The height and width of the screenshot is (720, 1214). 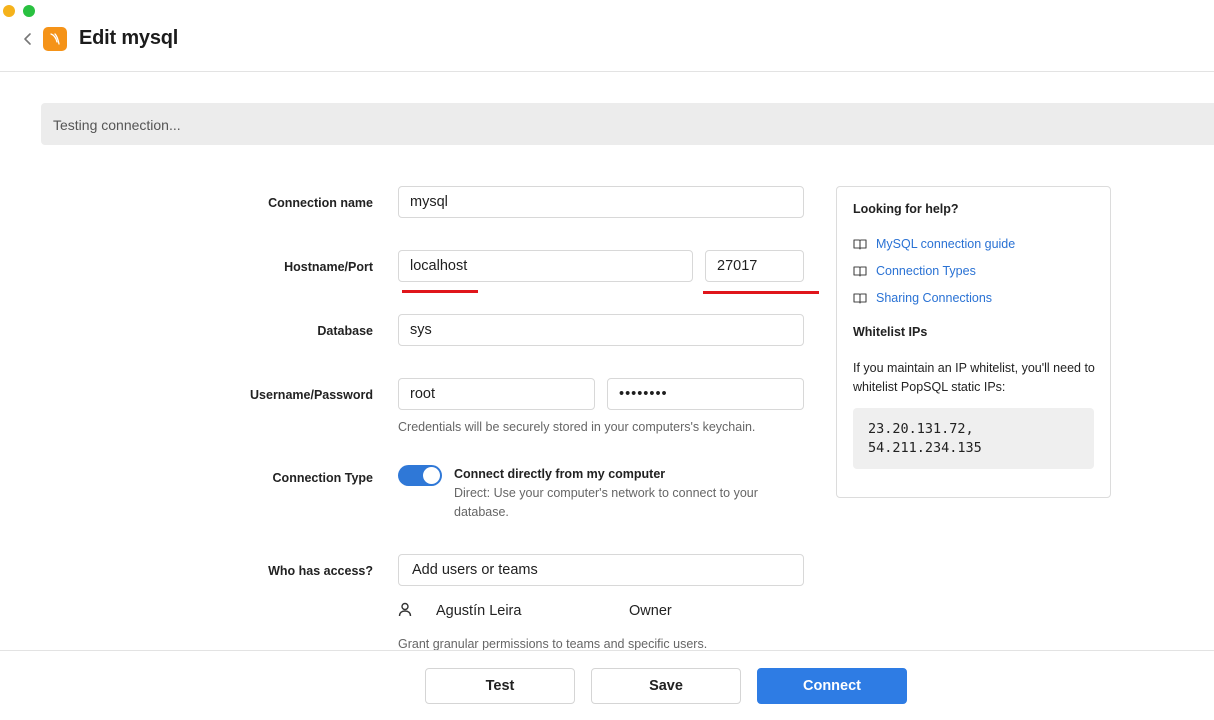 I want to click on chevron-left-icon, so click(x=27, y=39).